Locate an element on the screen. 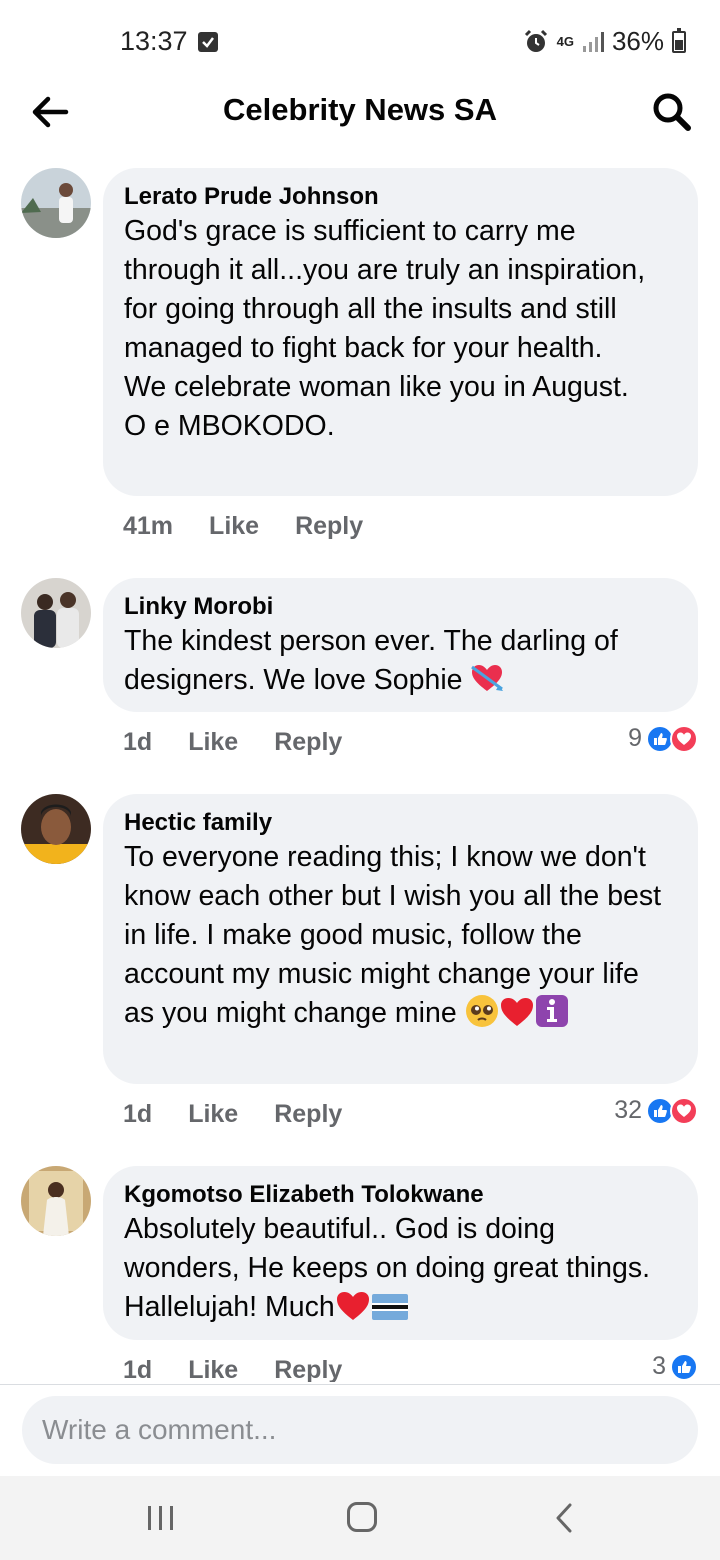  information-emoji-icon is located at coordinates (551, 1011).